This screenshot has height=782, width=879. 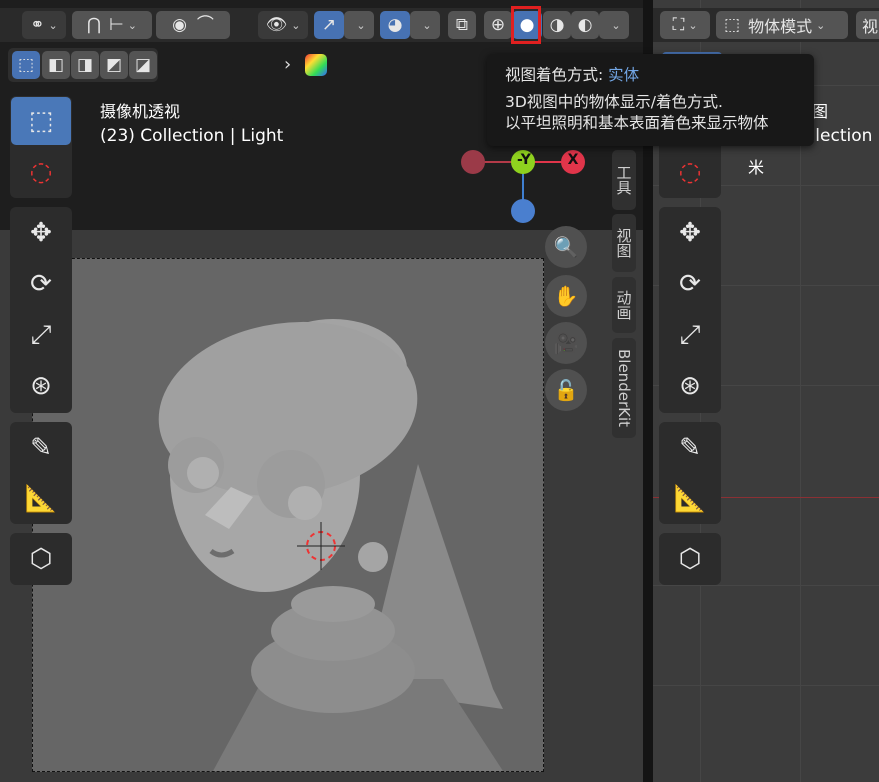 I want to click on toolbar-group-add: ⬡, so click(x=41, y=559).